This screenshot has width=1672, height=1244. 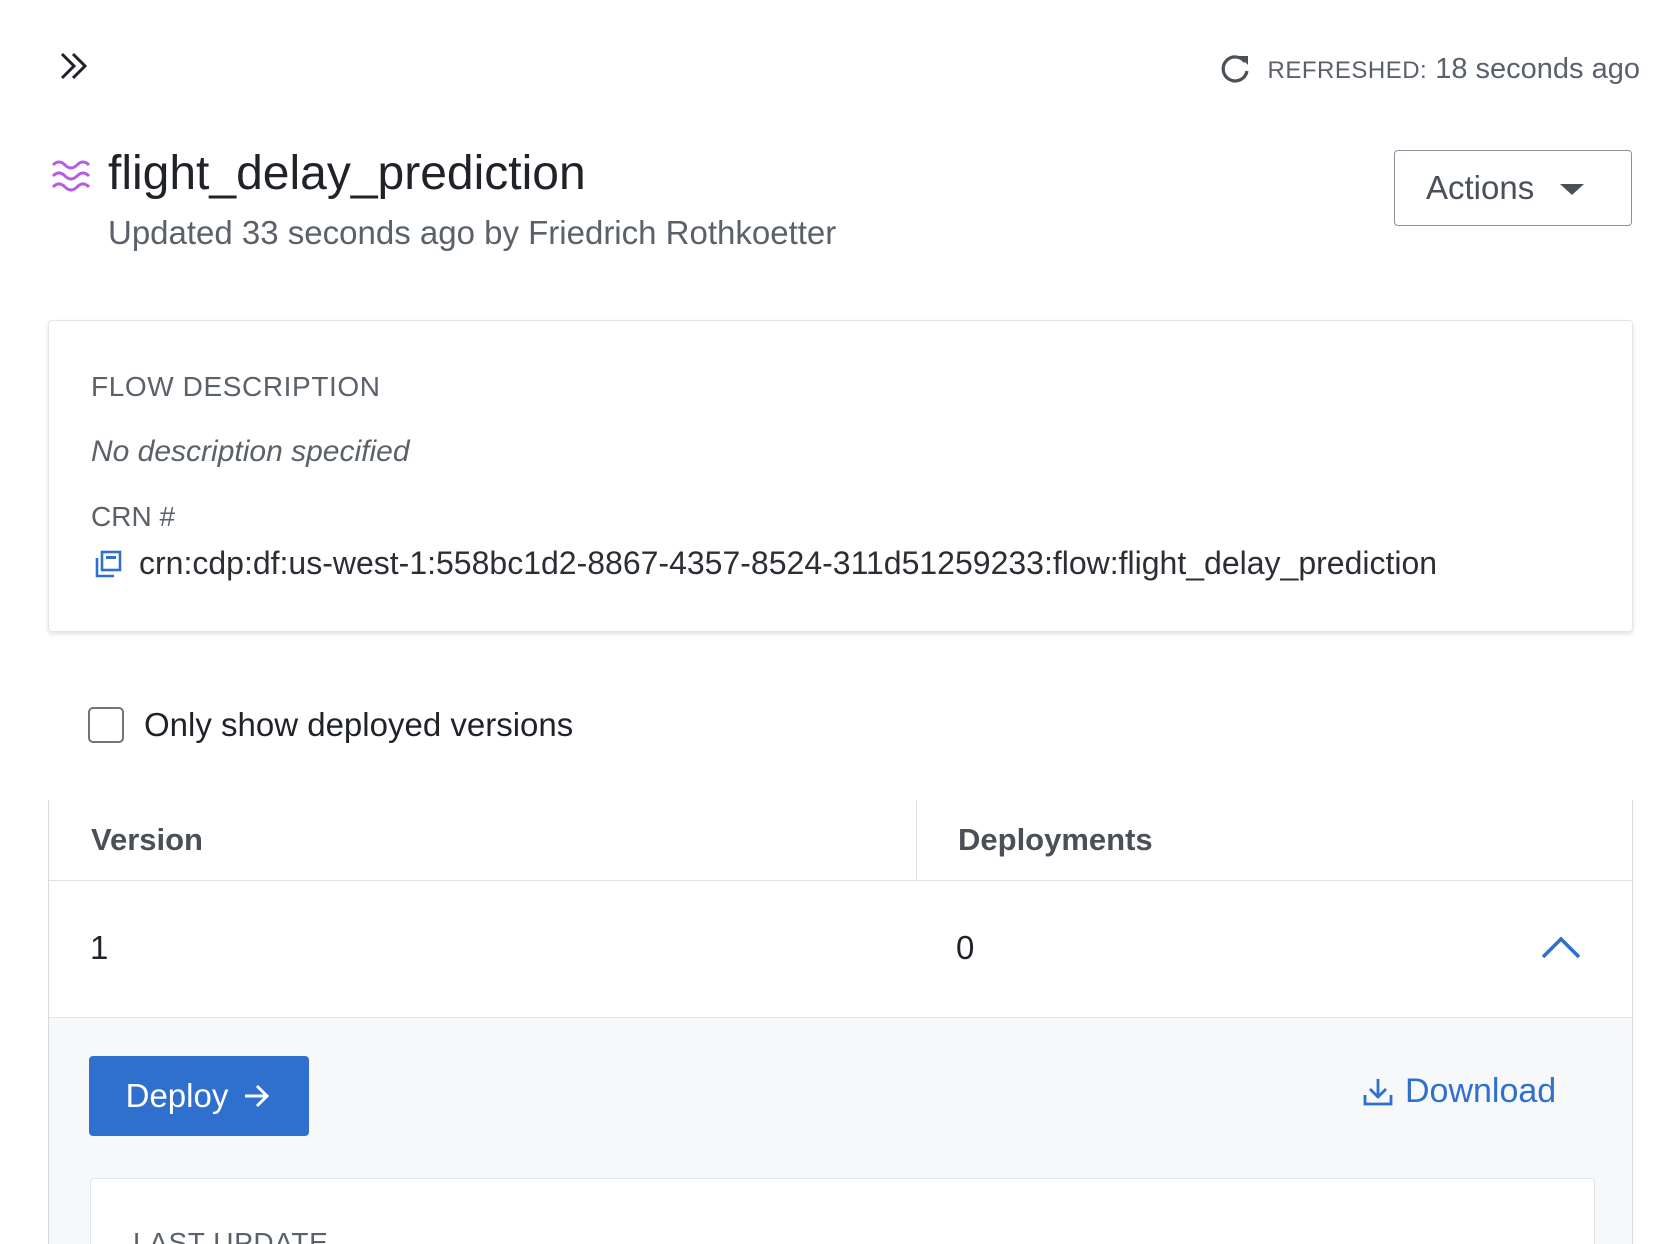 I want to click on chevron-up-icon, so click(x=1561, y=947).